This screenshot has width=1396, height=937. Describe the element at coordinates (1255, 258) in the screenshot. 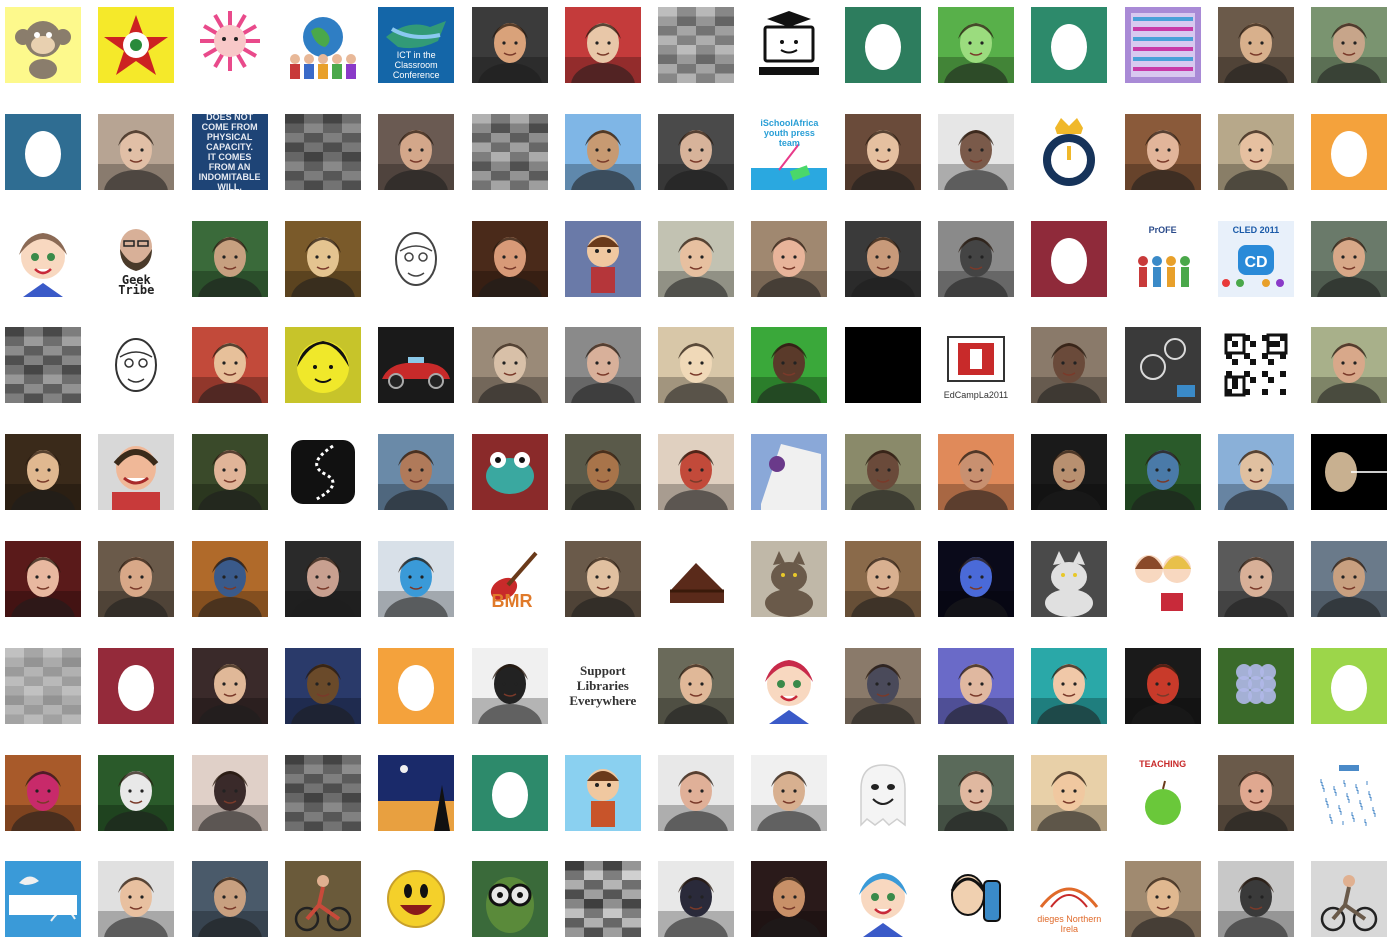

I see `avatar-tile: CD CLED 2011` at that location.